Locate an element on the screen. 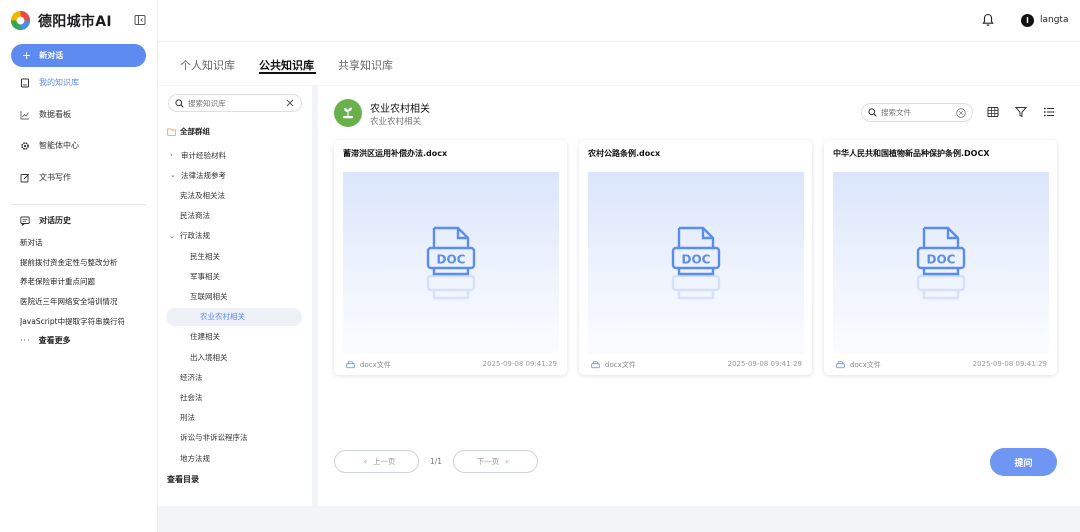 The width and height of the screenshot is (1080, 532). tree-item: 民法商法 is located at coordinates (195, 216).